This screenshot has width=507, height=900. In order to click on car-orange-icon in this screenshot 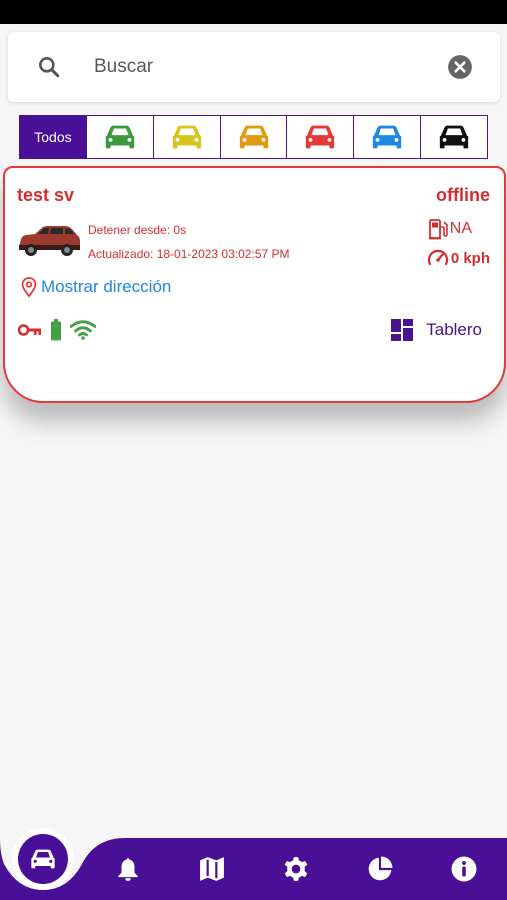, I will do `click(253, 137)`.